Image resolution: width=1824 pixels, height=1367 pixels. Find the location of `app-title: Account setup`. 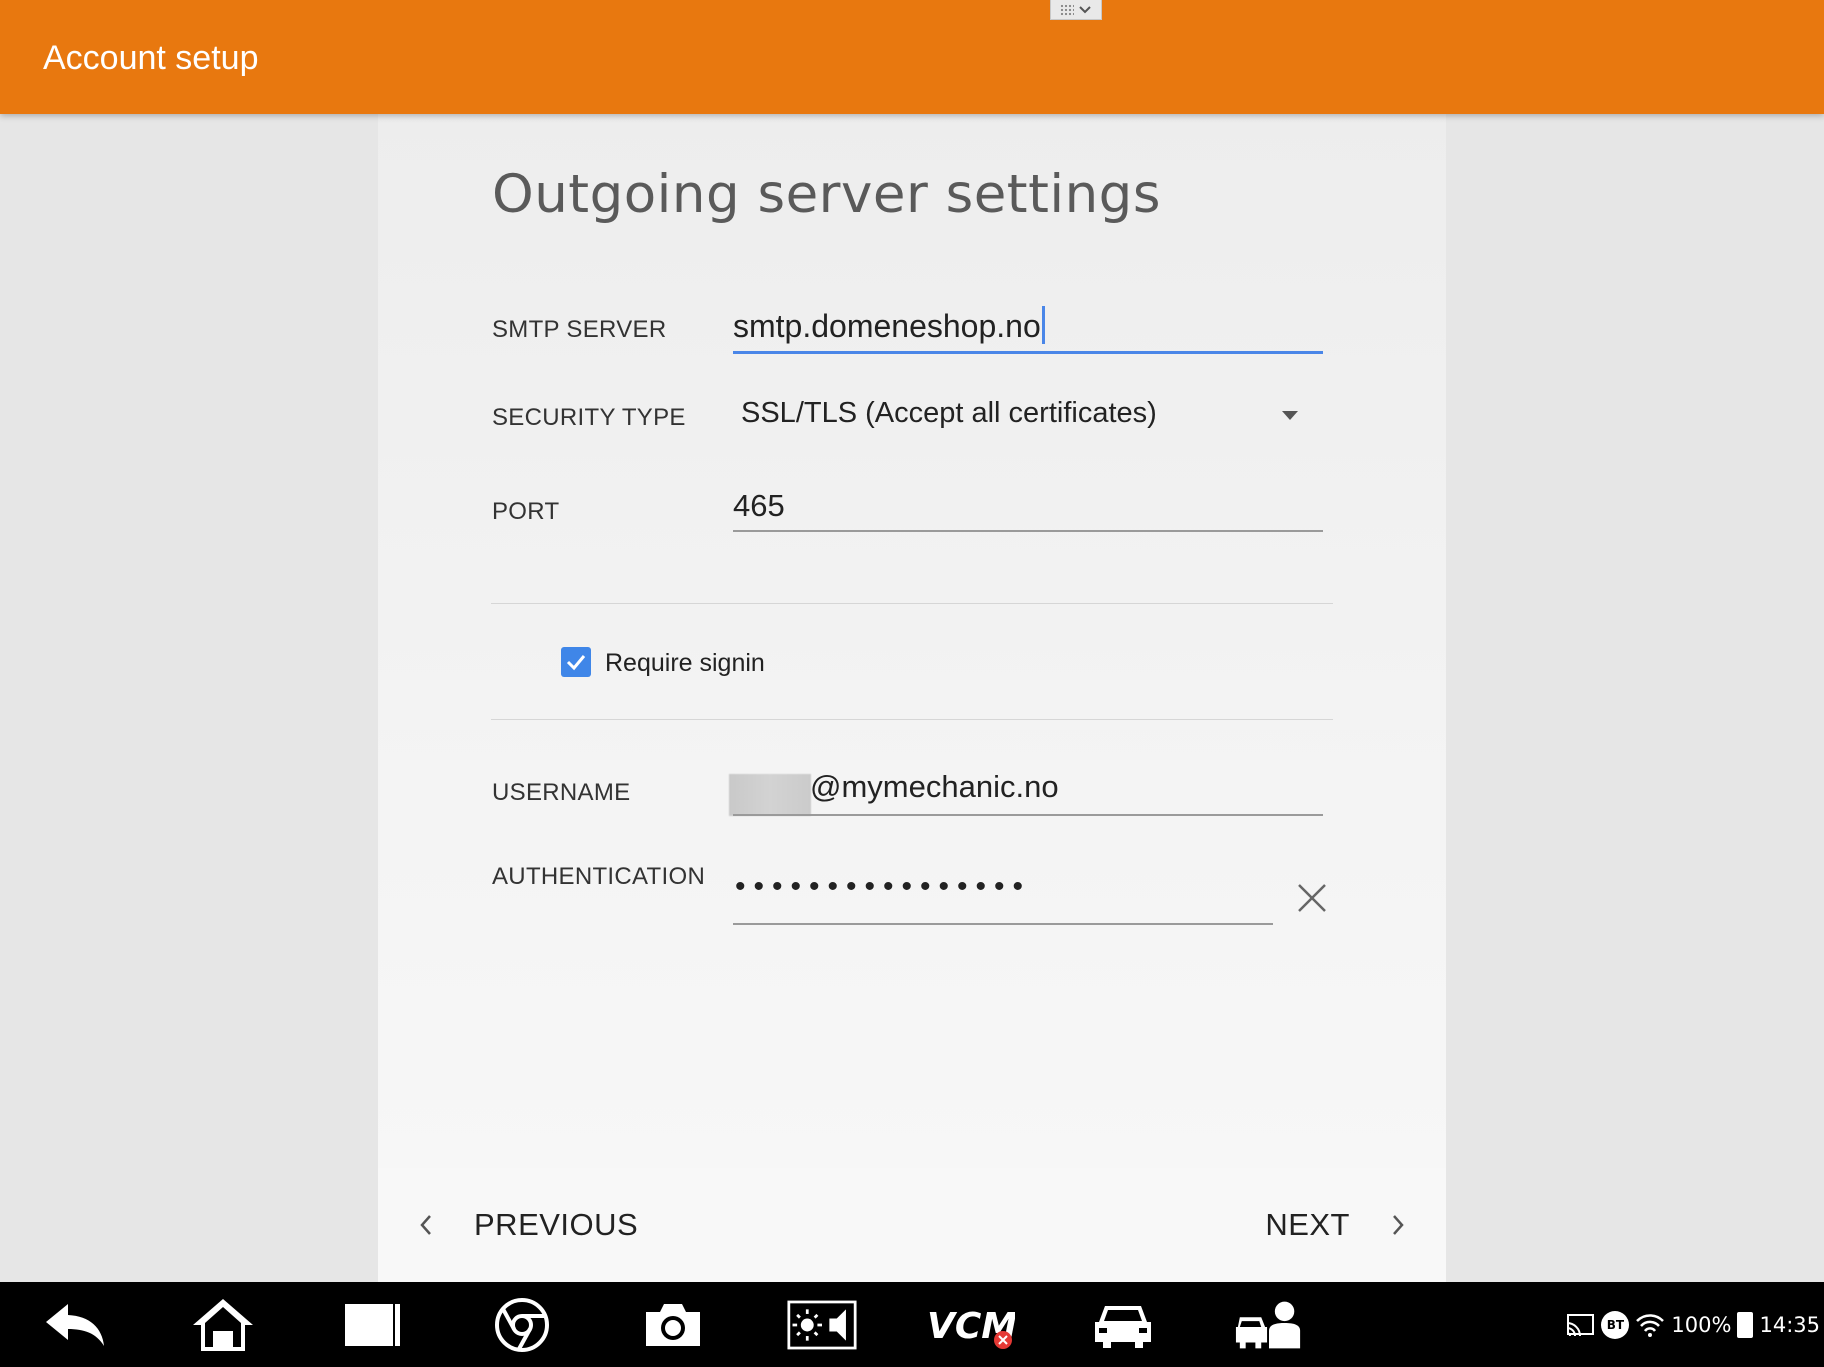

app-title: Account setup is located at coordinates (151, 58).